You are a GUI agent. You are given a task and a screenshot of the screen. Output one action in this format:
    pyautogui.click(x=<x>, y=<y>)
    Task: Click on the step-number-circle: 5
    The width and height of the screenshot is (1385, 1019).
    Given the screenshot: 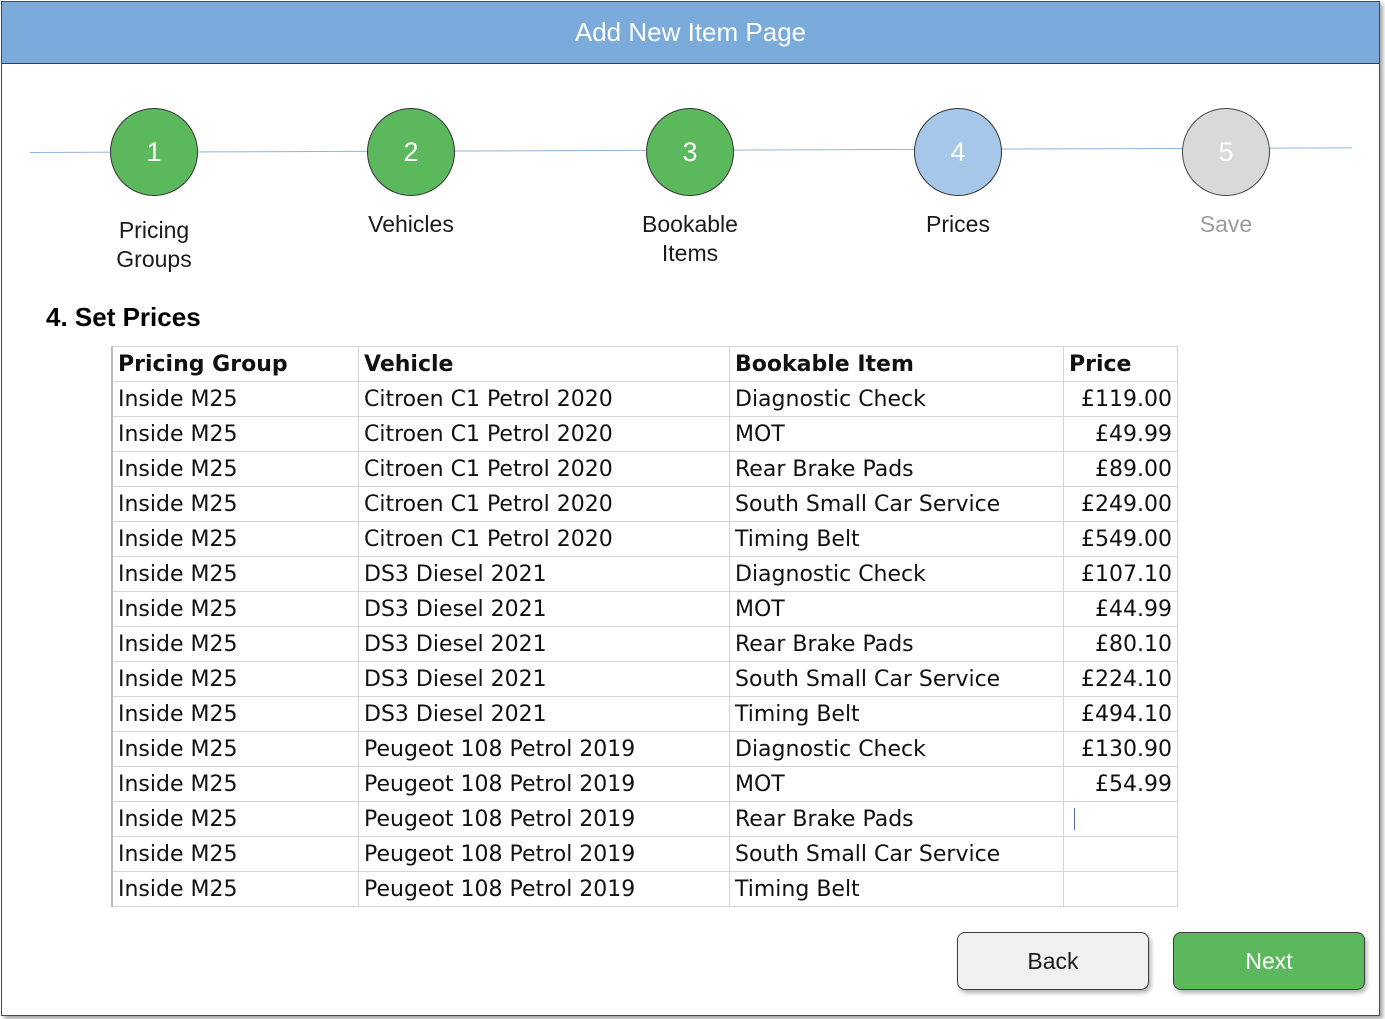 What is the action you would take?
    pyautogui.click(x=1226, y=152)
    